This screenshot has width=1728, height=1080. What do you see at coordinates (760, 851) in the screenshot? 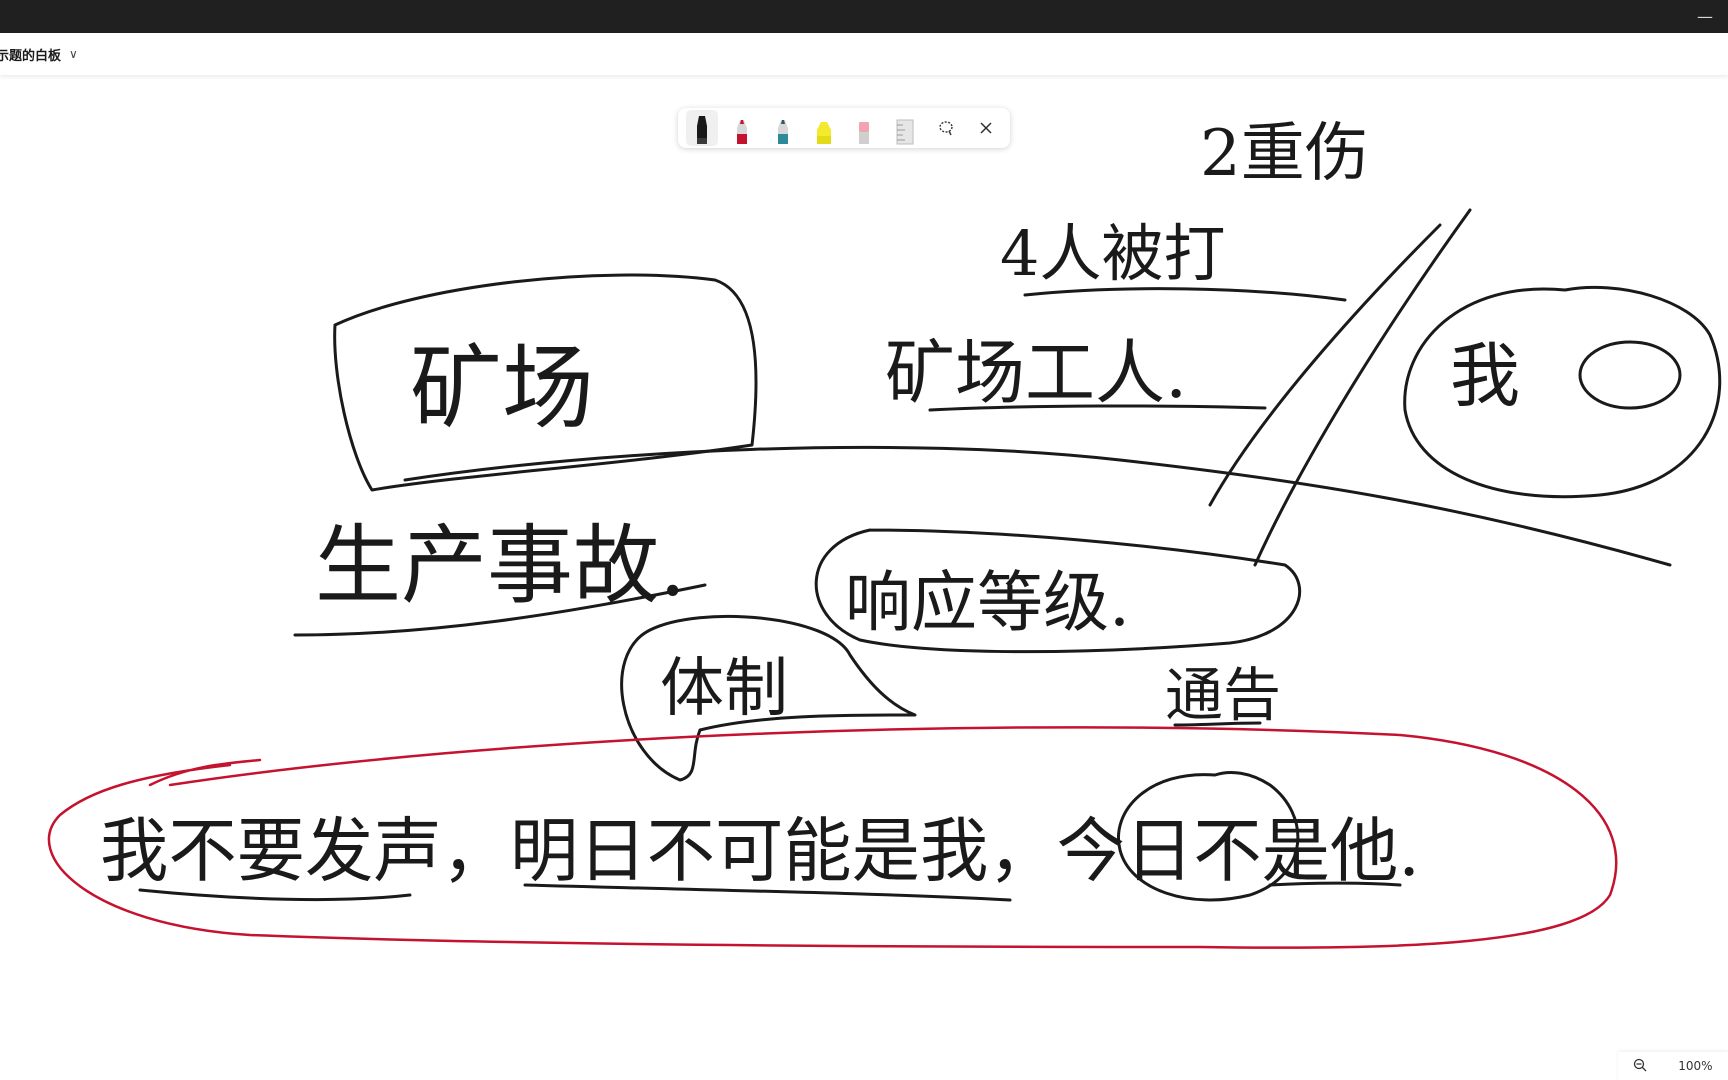
I see `ink-text-statement: 我不要发声，明日不可能是我，今日不是他.` at bounding box center [760, 851].